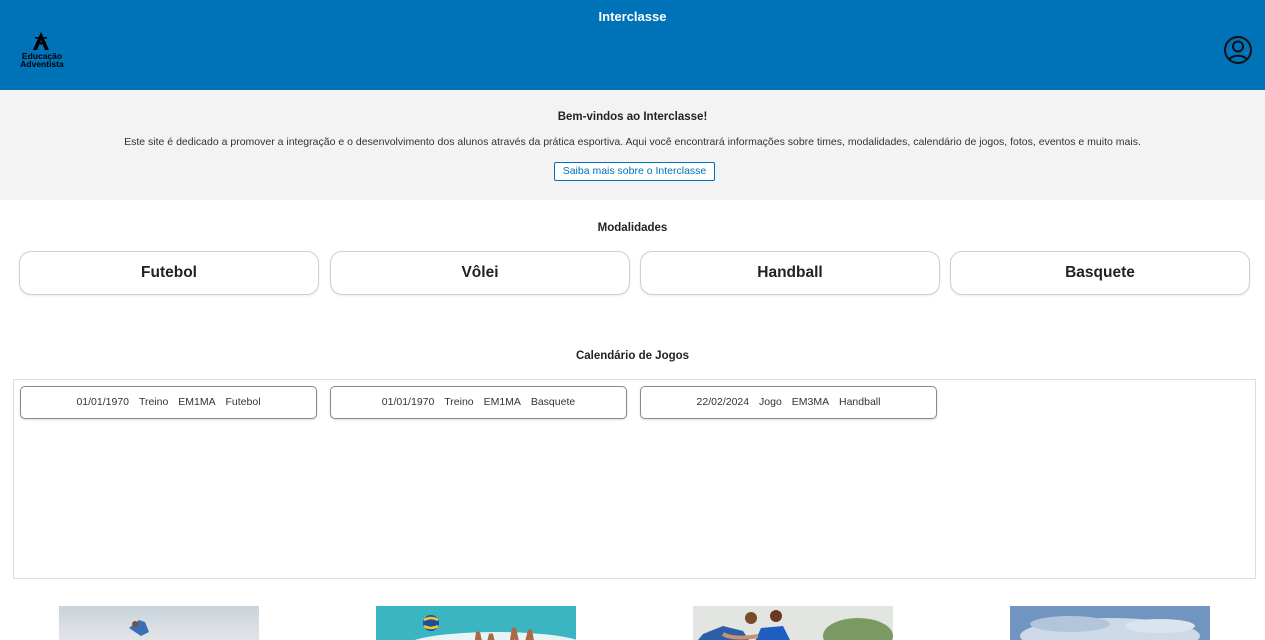 The width and height of the screenshot is (1265, 640). I want to click on modalidade-card-handball: Handball, so click(790, 273).